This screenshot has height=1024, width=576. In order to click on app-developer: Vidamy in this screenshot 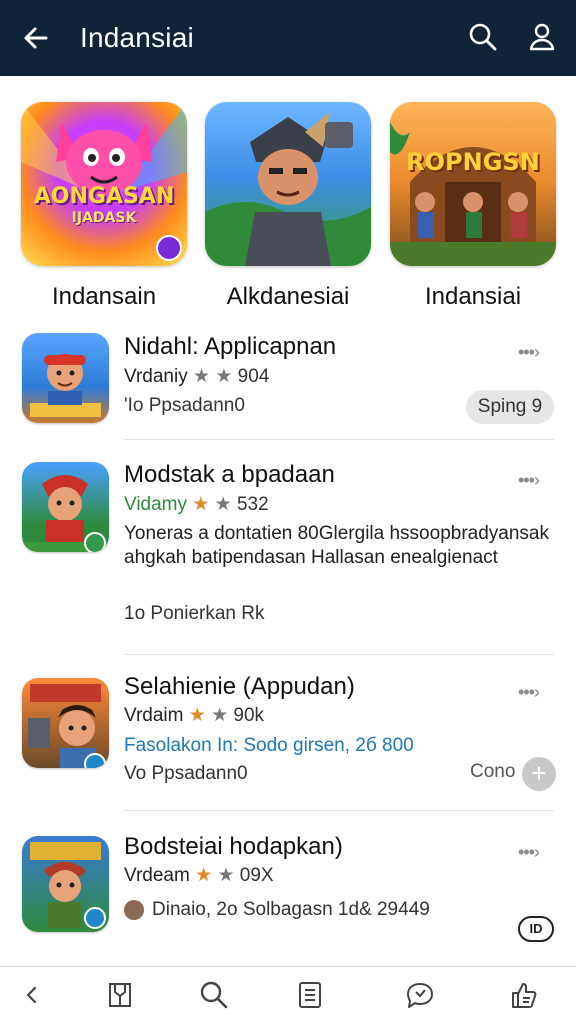, I will do `click(156, 504)`.